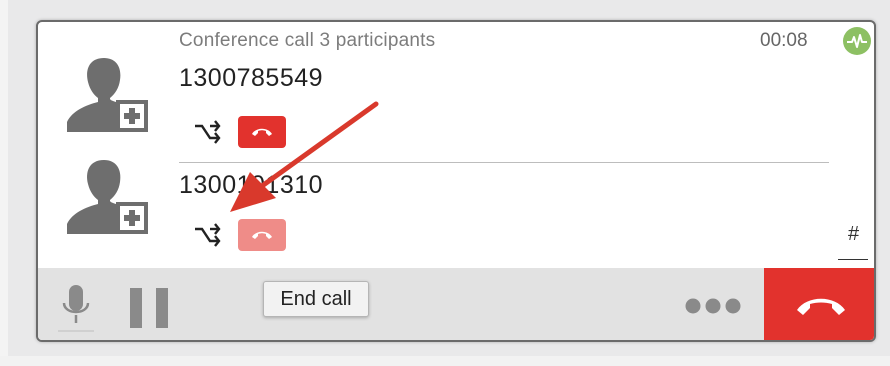 This screenshot has height=366, width=890. Describe the element at coordinates (857, 41) in the screenshot. I see `activity-icon` at that location.